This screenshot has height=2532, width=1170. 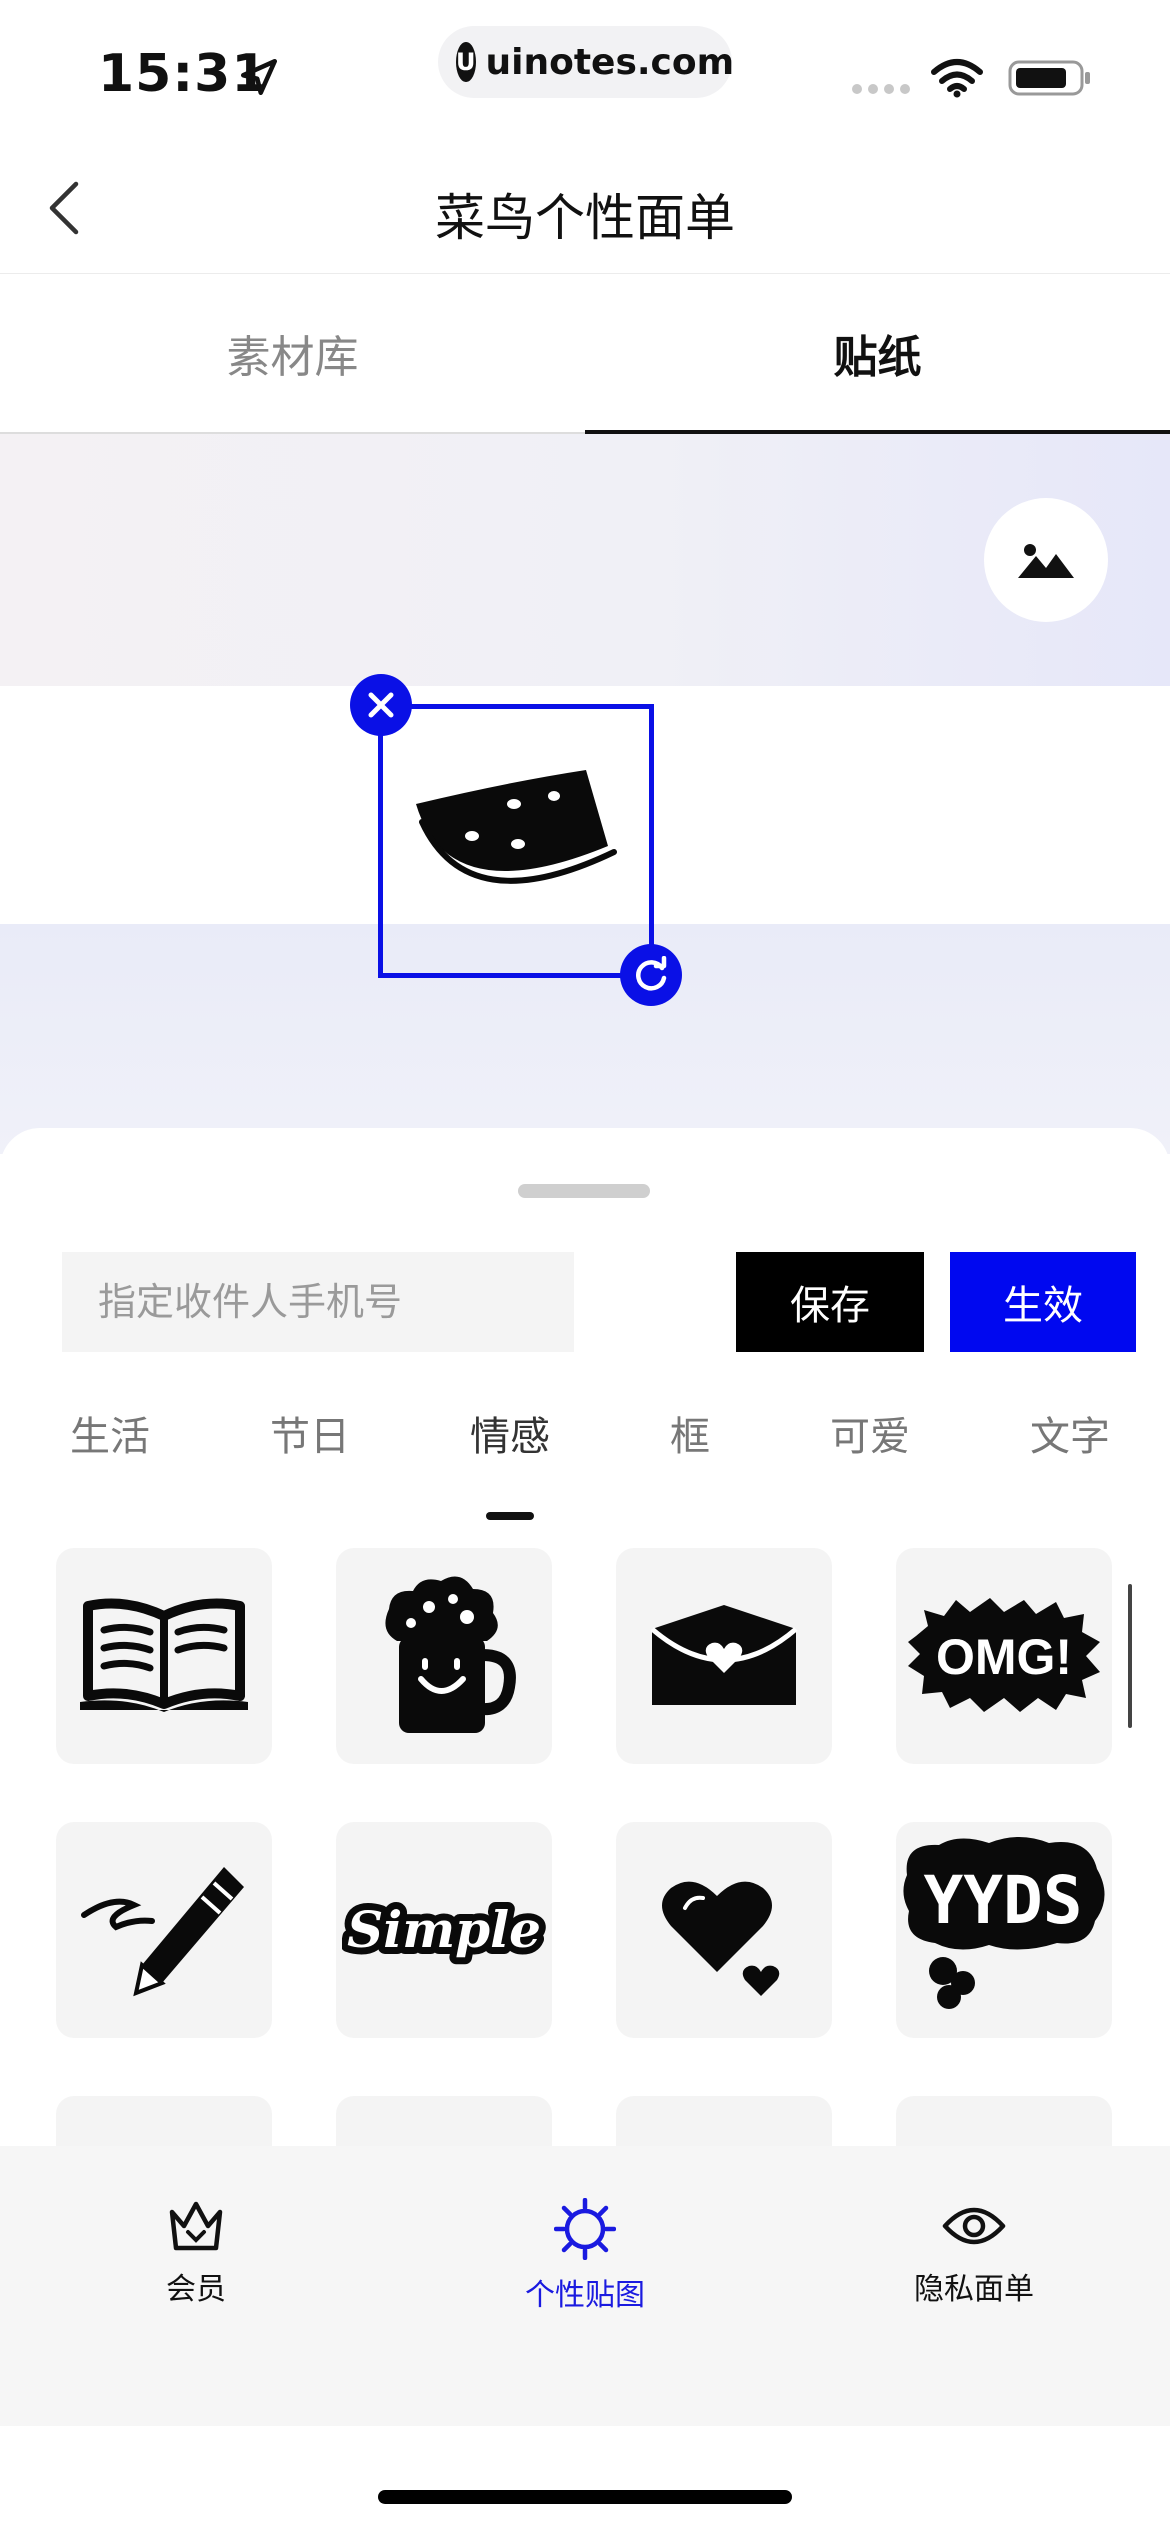 I want to click on sheet-drag-handle, so click(x=584, y=1191).